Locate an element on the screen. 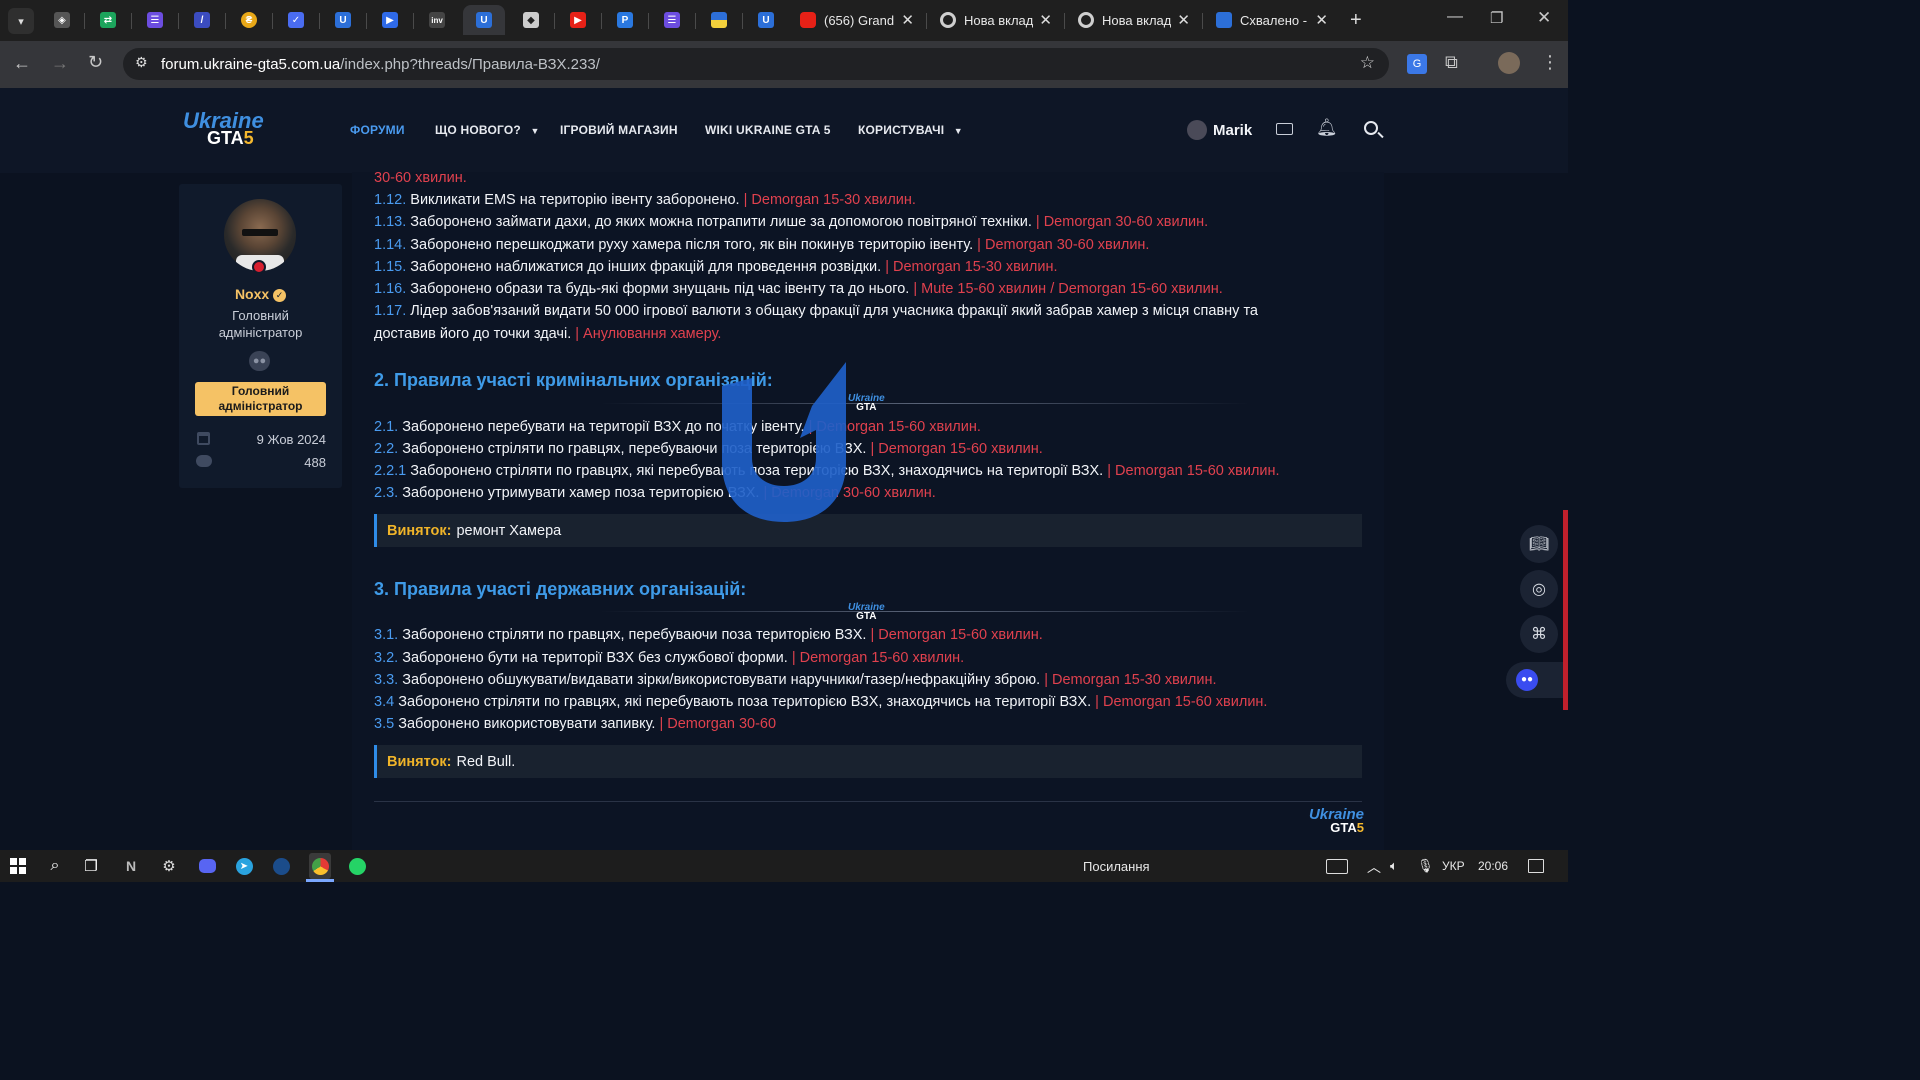 The image size is (1920, 1080). volume-icon: 🔈︎ is located at coordinates (1394, 866).